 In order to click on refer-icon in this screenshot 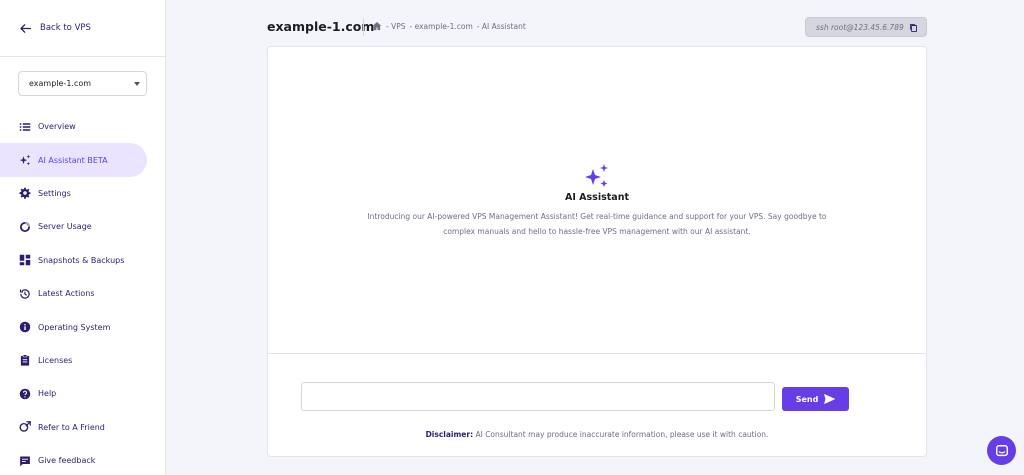, I will do `click(25, 427)`.